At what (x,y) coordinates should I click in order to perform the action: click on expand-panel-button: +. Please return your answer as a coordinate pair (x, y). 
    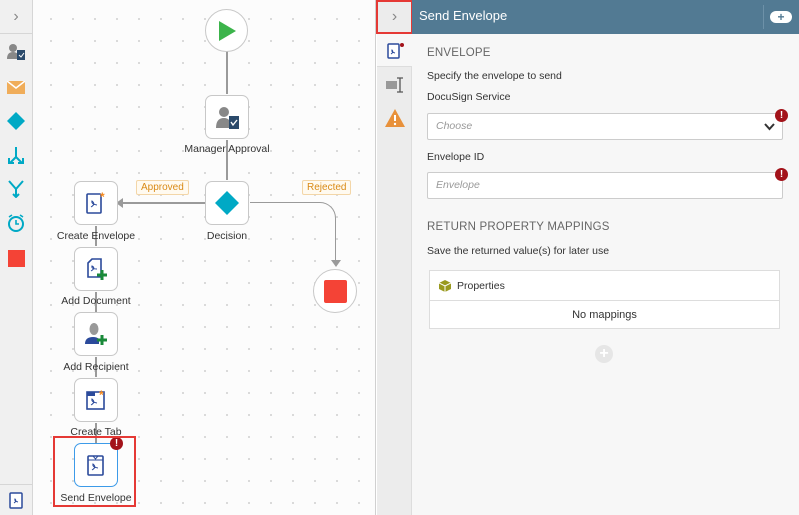
    Looking at the image, I should click on (781, 17).